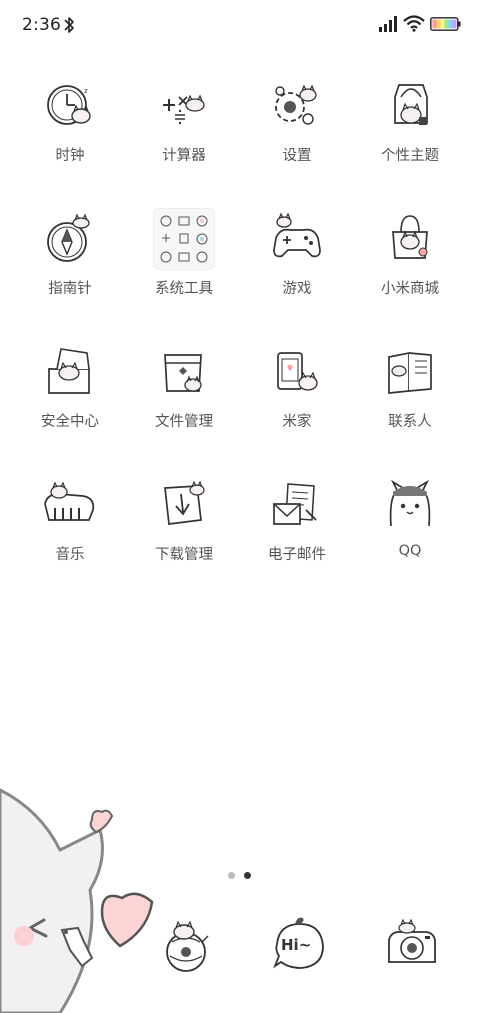  What do you see at coordinates (297, 235) in the screenshot?
I see `gamepad-icon` at bounding box center [297, 235].